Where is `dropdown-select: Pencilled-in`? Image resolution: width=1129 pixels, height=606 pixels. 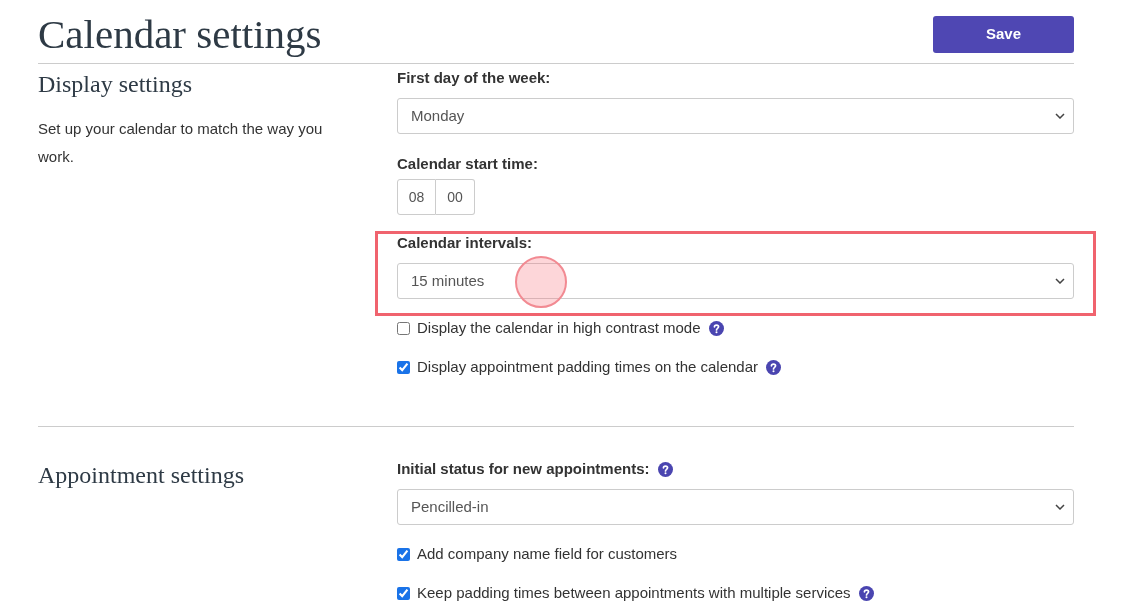
dropdown-select: Pencilled-in is located at coordinates (735, 507).